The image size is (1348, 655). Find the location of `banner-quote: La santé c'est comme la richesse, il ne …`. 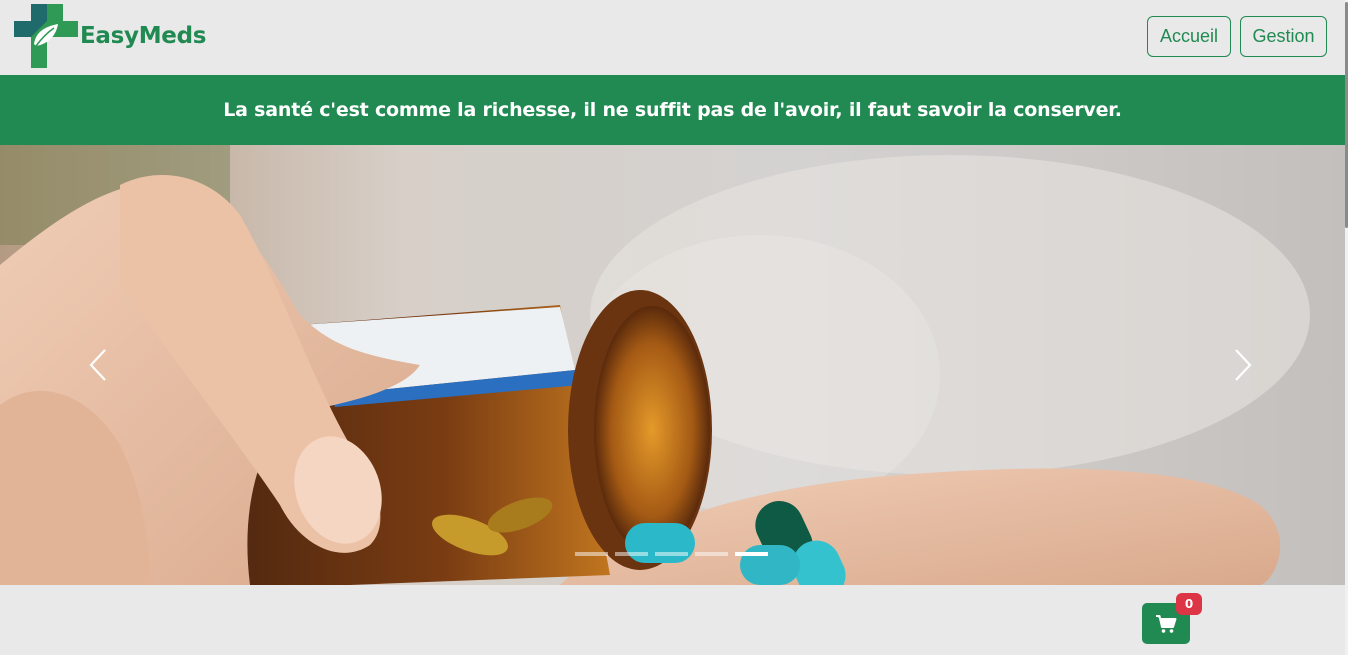

banner-quote: La santé c'est comme la richesse, il ne … is located at coordinates (672, 110).